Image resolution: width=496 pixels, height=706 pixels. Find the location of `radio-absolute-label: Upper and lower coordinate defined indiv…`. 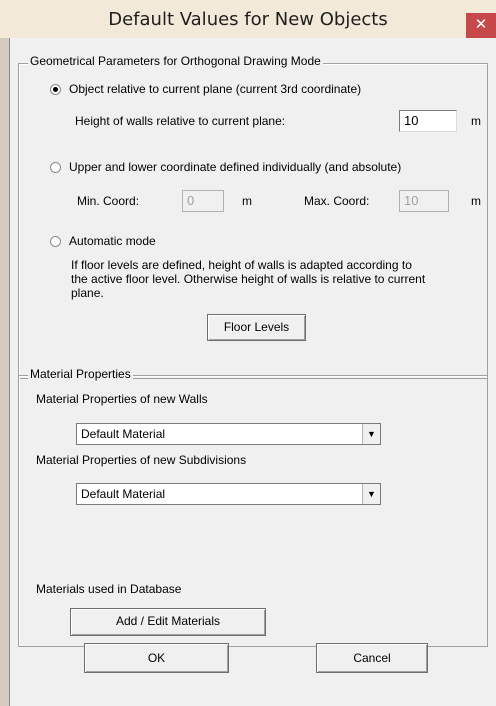

radio-absolute-label: Upper and lower coordinate defined indiv… is located at coordinates (235, 167).